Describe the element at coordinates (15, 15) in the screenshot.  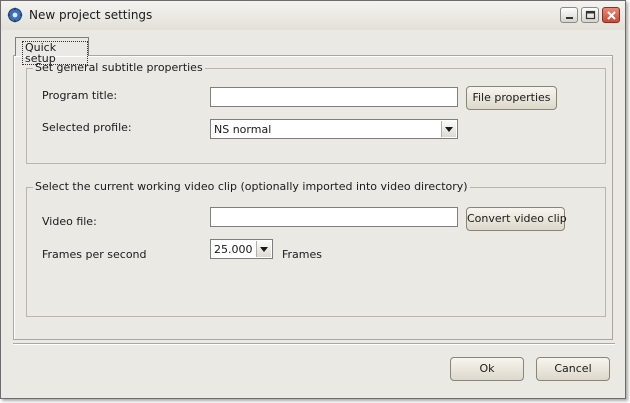
I see `gear-icon` at that location.